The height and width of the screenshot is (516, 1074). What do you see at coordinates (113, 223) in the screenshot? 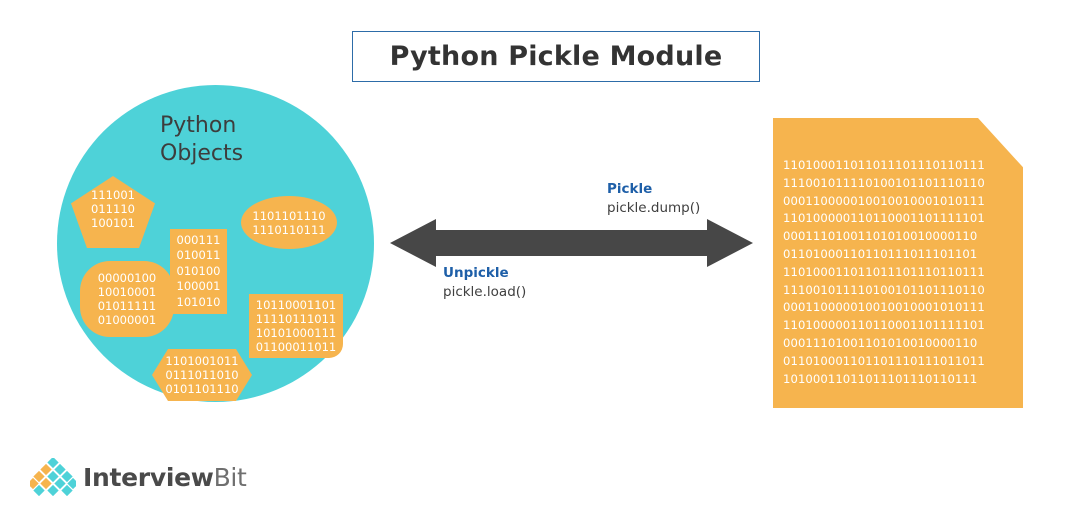
I see `object-bits-line: 100101` at bounding box center [113, 223].